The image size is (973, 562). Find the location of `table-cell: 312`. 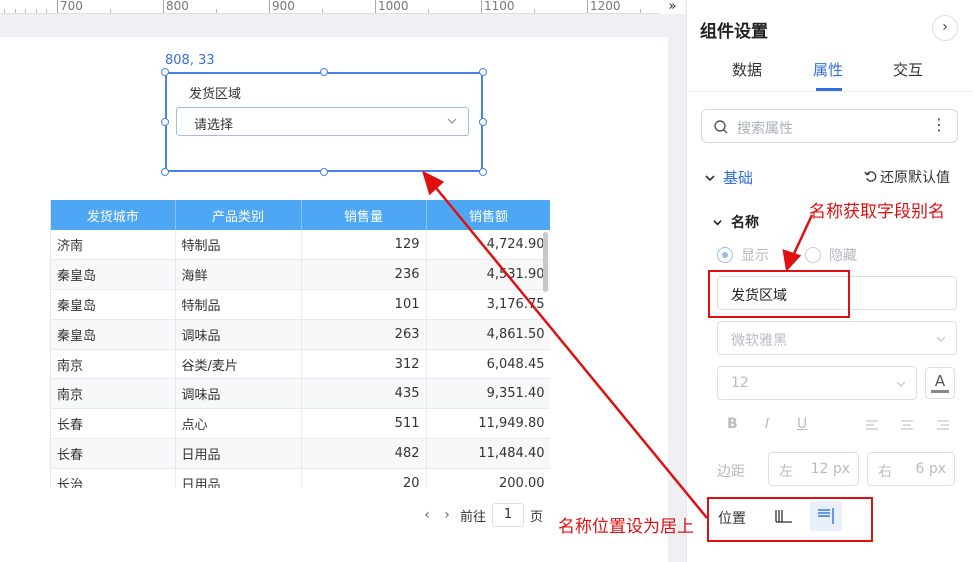

table-cell: 312 is located at coordinates (364, 364).